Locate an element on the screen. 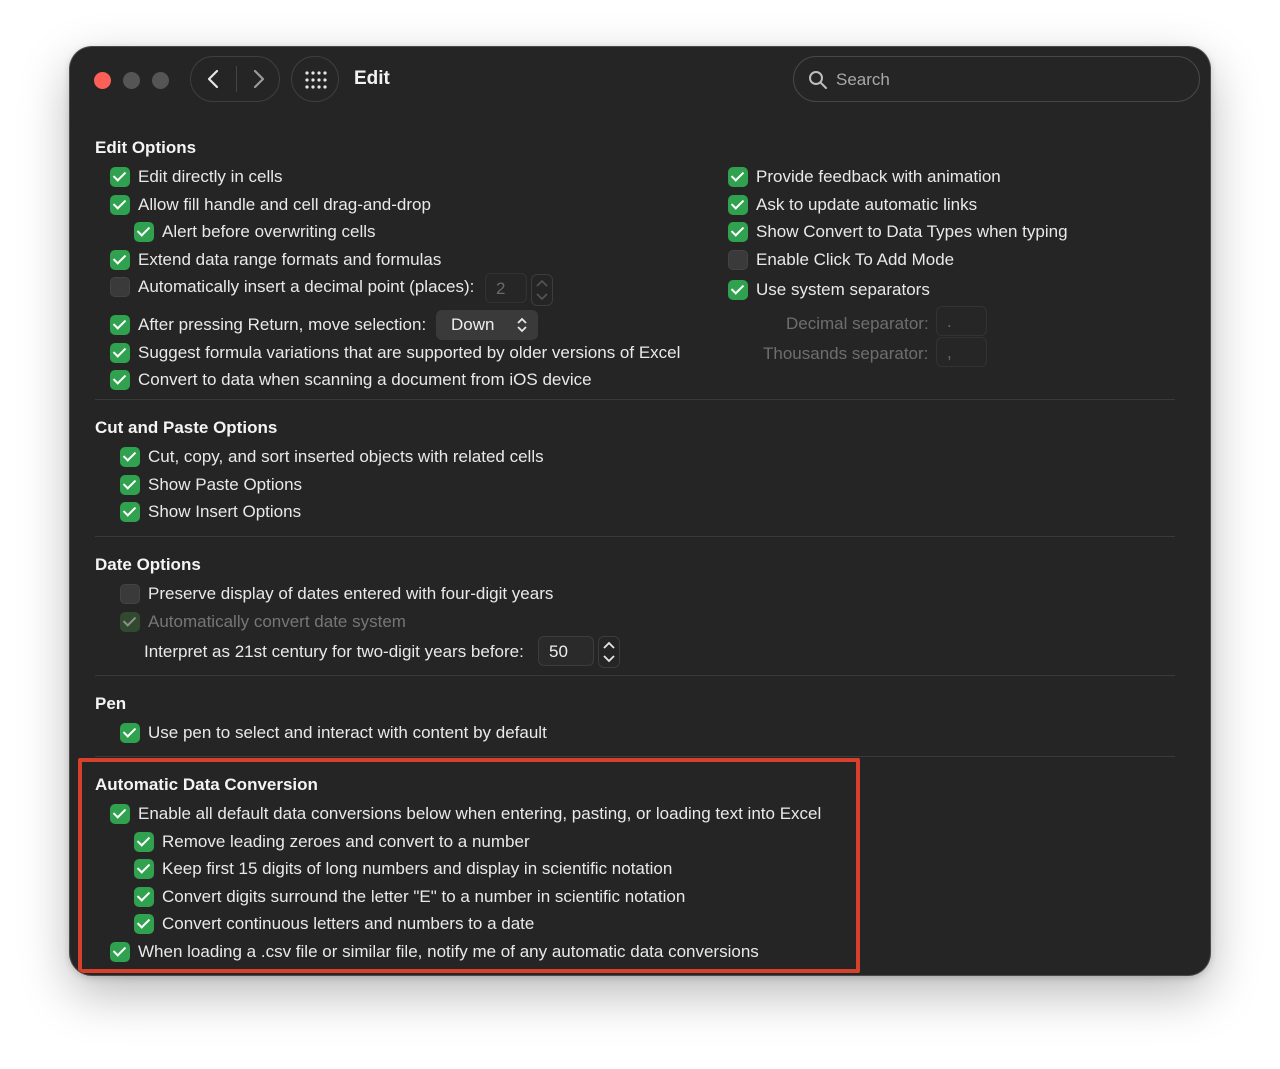 Image resolution: width=1280 pixels, height=1069 pixels. option-show-insert-options: Show Insert Options is located at coordinates (210, 512).